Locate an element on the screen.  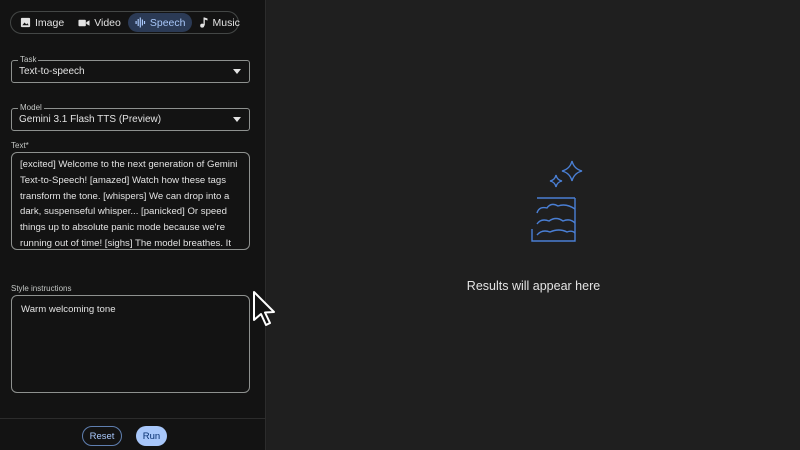
tab-video: Video is located at coordinates (99, 22).